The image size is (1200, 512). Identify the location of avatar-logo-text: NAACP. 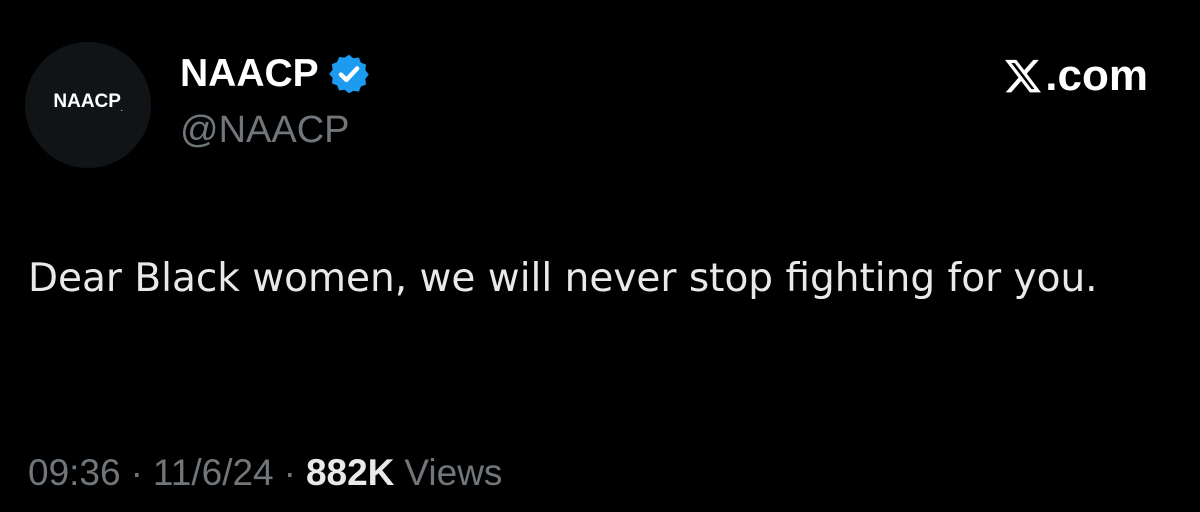
(87, 101).